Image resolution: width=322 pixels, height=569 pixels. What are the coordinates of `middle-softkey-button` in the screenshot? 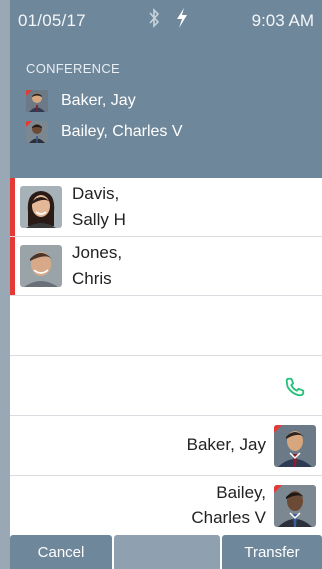 It's located at (167, 552).